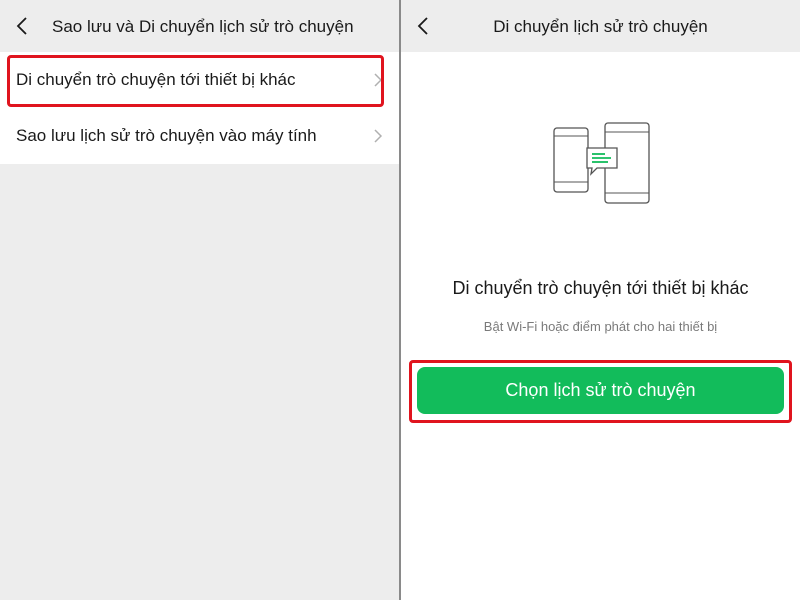  Describe the element at coordinates (203, 26) in the screenshot. I see `left-page-title: Sao lưu và Di chuyển lịch sử trò chuyện` at that location.